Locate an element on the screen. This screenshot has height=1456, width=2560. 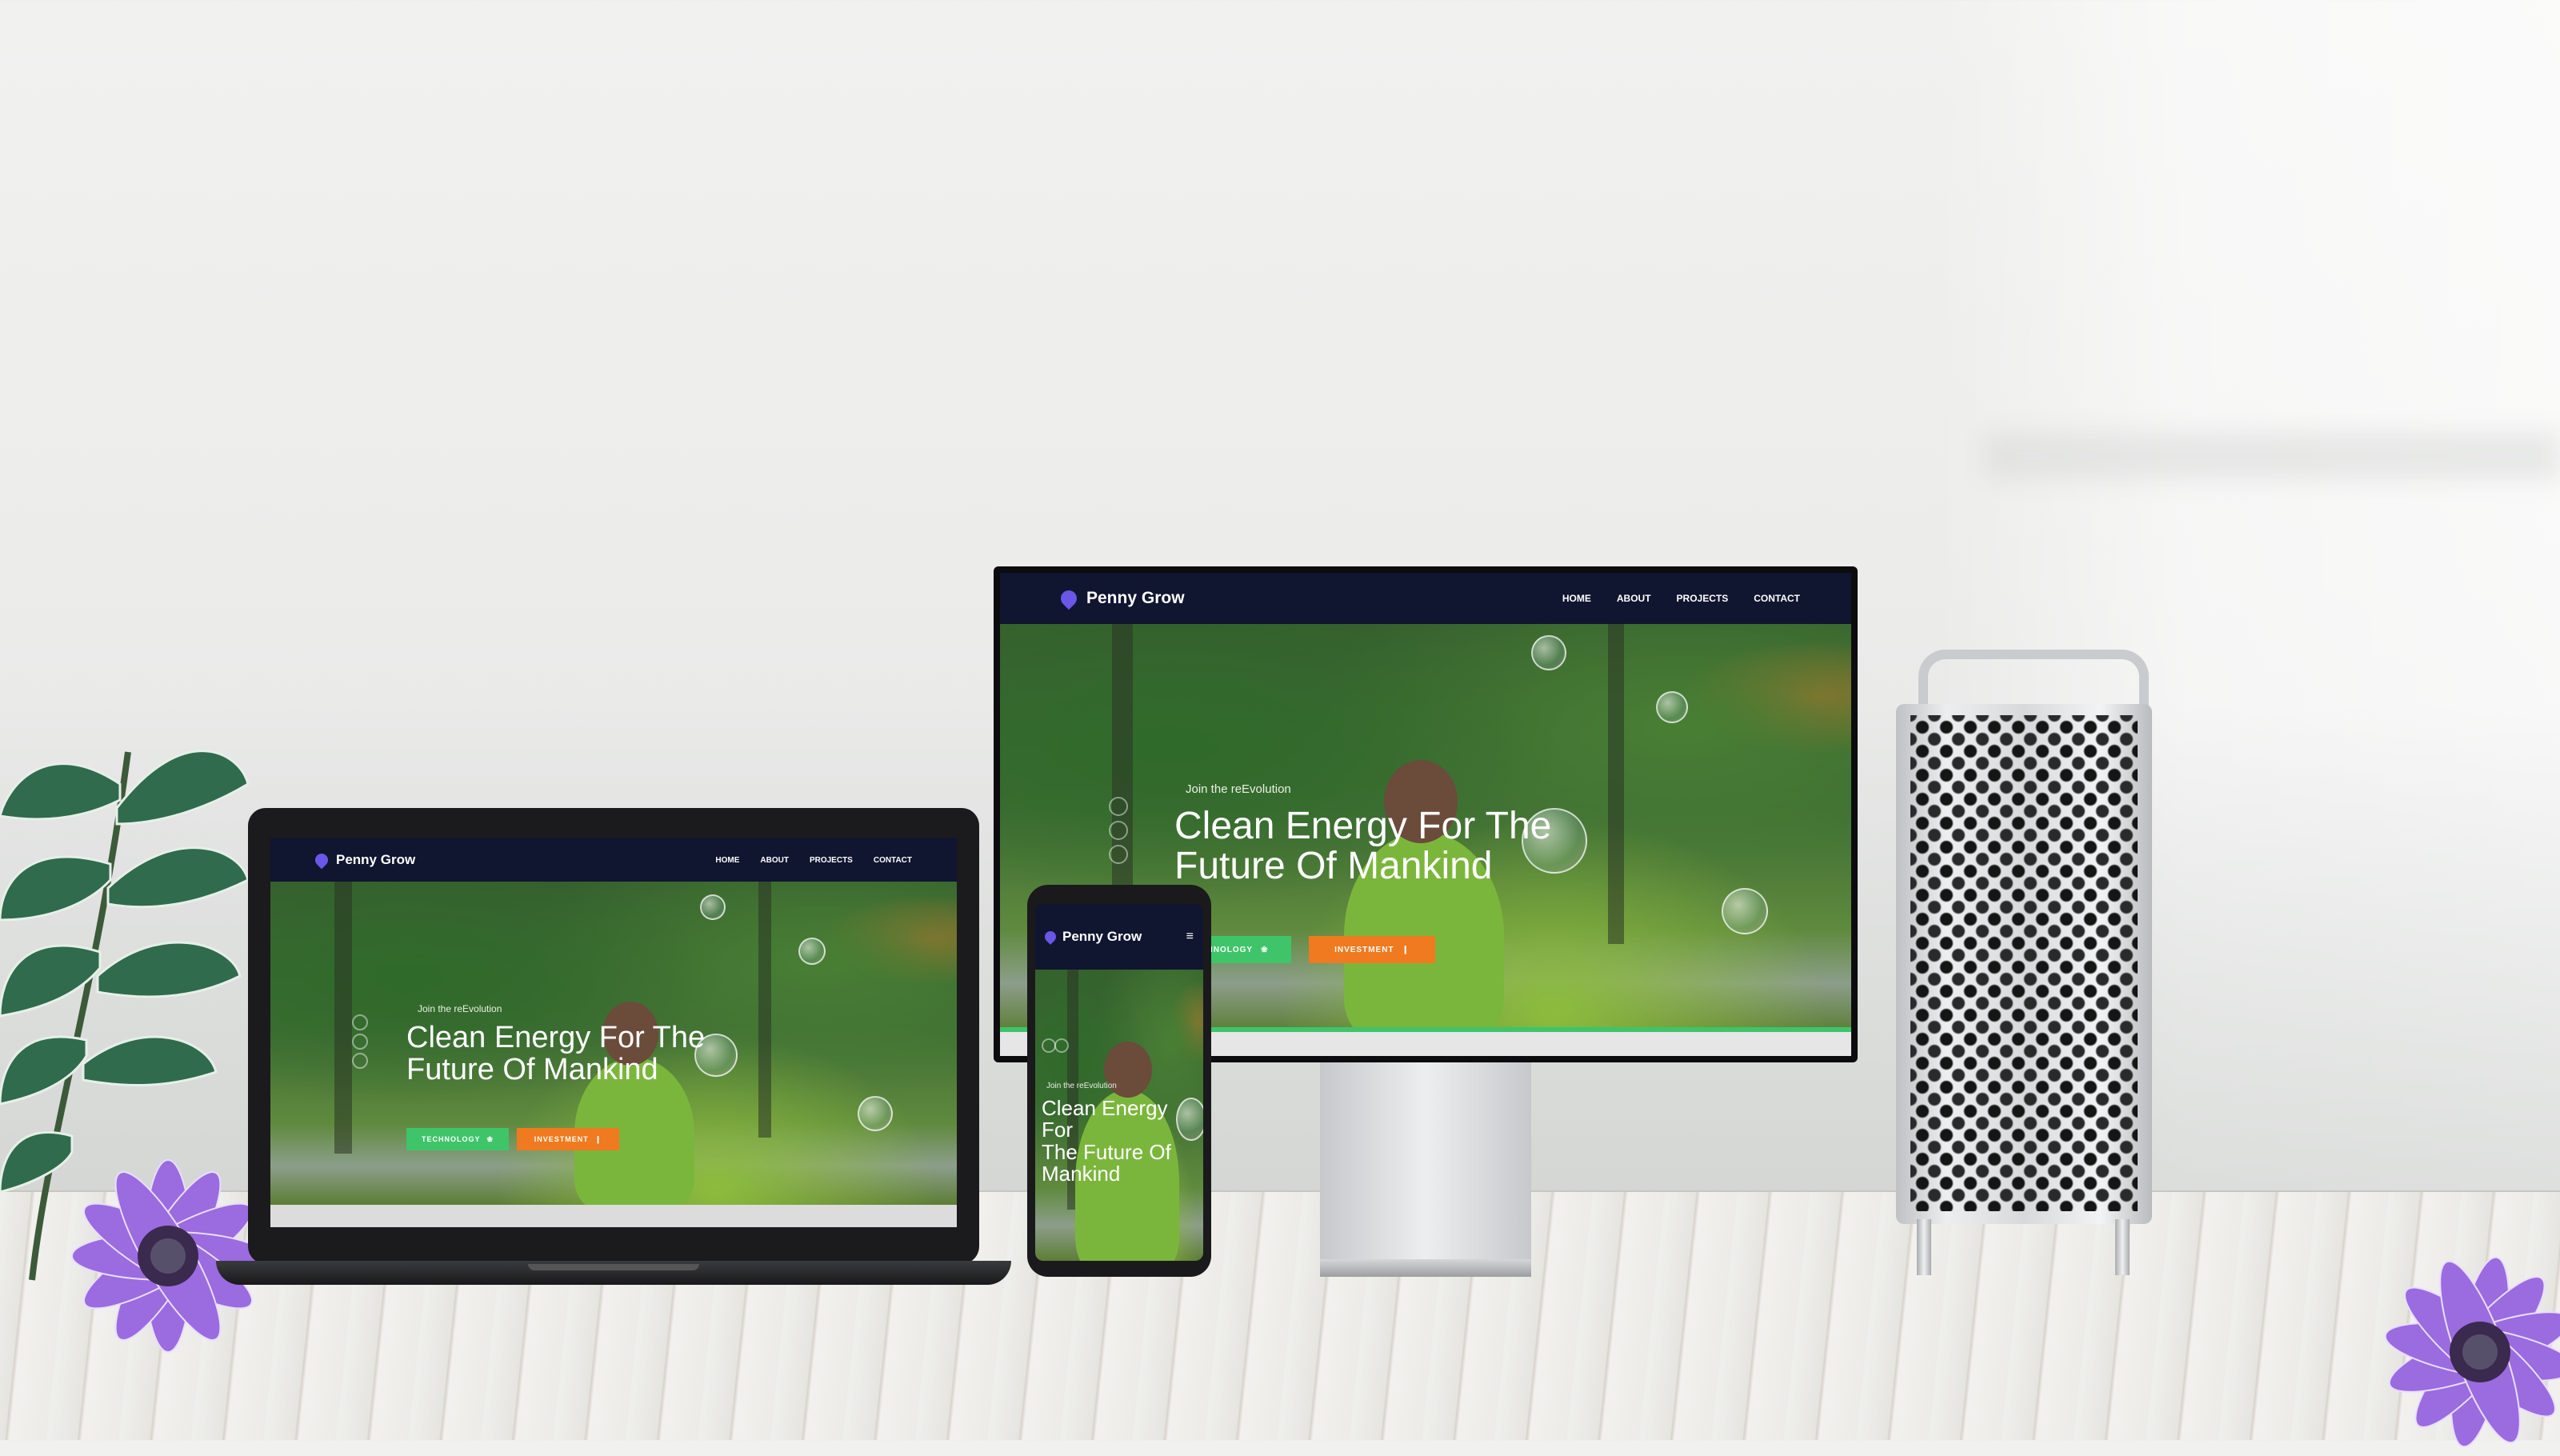
hero-title-line2: The Future Of is located at coordinates (1106, 1151).